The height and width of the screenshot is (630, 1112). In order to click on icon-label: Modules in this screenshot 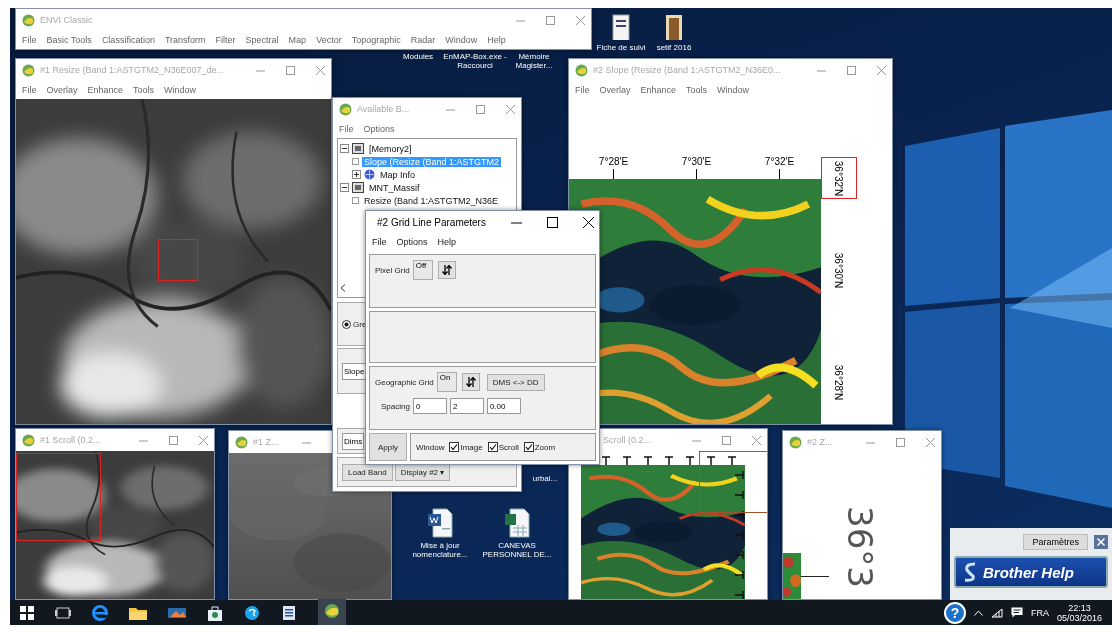, I will do `click(418, 56)`.